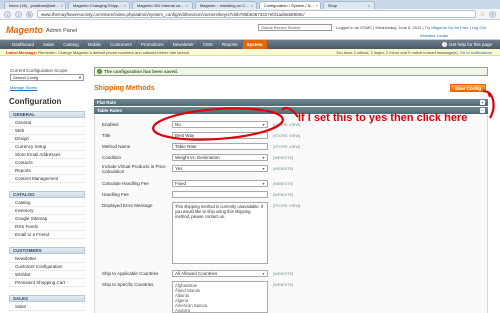 The height and width of the screenshot is (313, 500). I want to click on field-label-condition: Condition, so click(112, 157).